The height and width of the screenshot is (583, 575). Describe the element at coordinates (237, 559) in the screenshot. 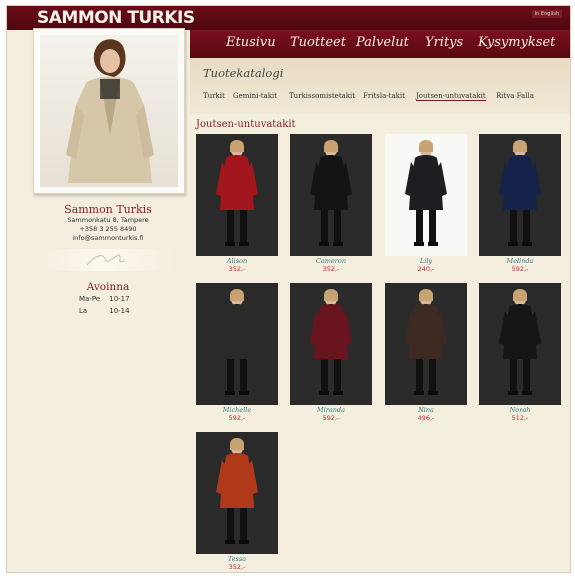

I see `product-name: Tessa` at that location.